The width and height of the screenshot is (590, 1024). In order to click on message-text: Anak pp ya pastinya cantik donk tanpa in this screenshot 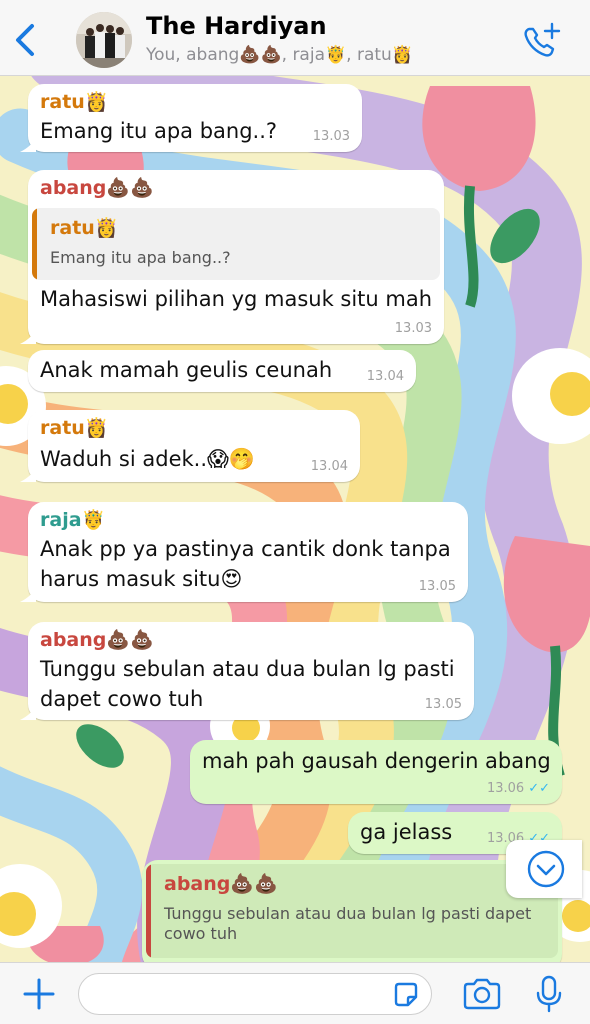, I will do `click(245, 549)`.